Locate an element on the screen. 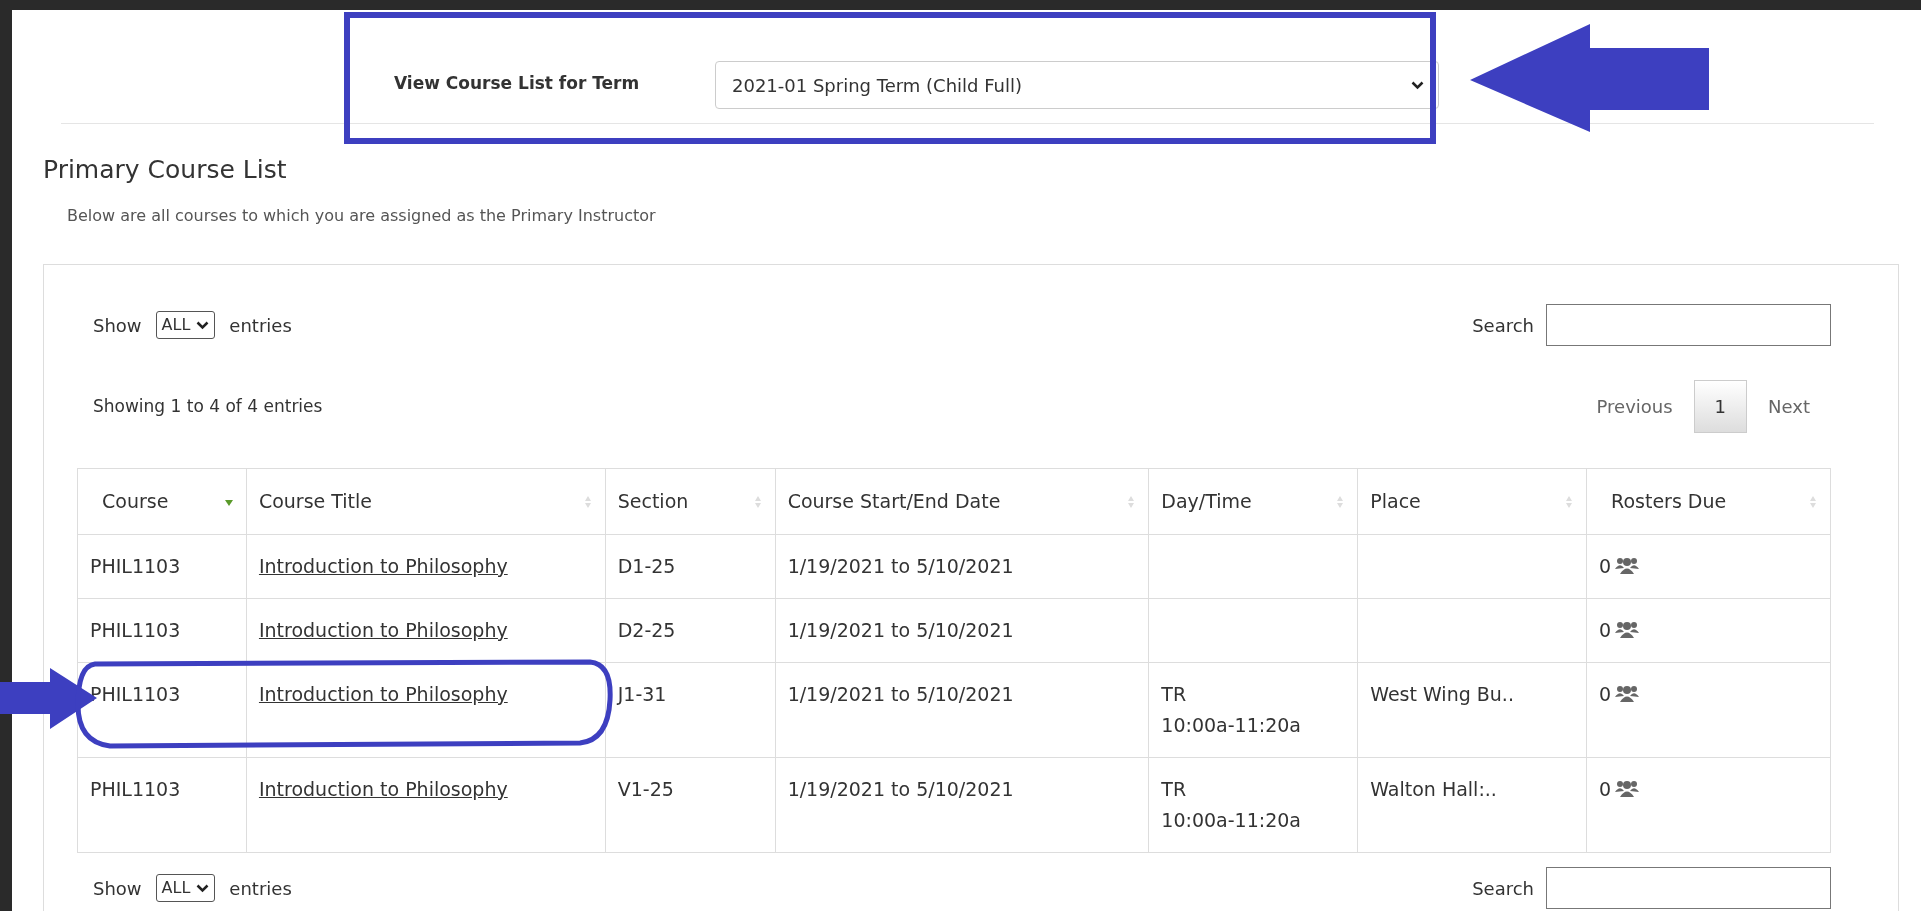  section-cell: V1-25 is located at coordinates (690, 805).